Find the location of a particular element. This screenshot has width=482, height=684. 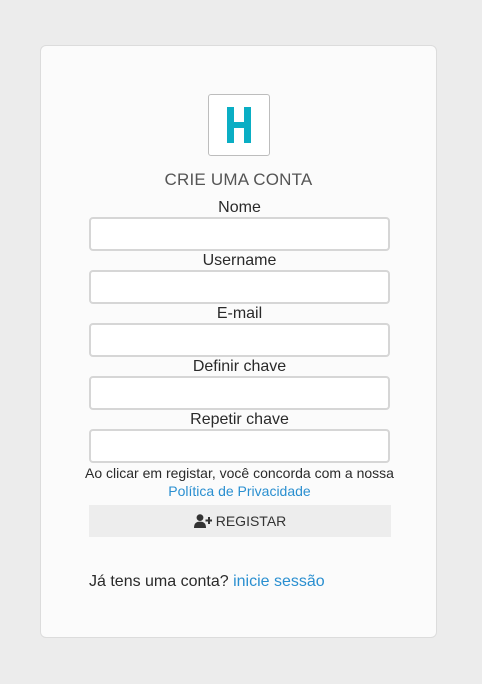

password-label: Definir chave is located at coordinates (239, 366).